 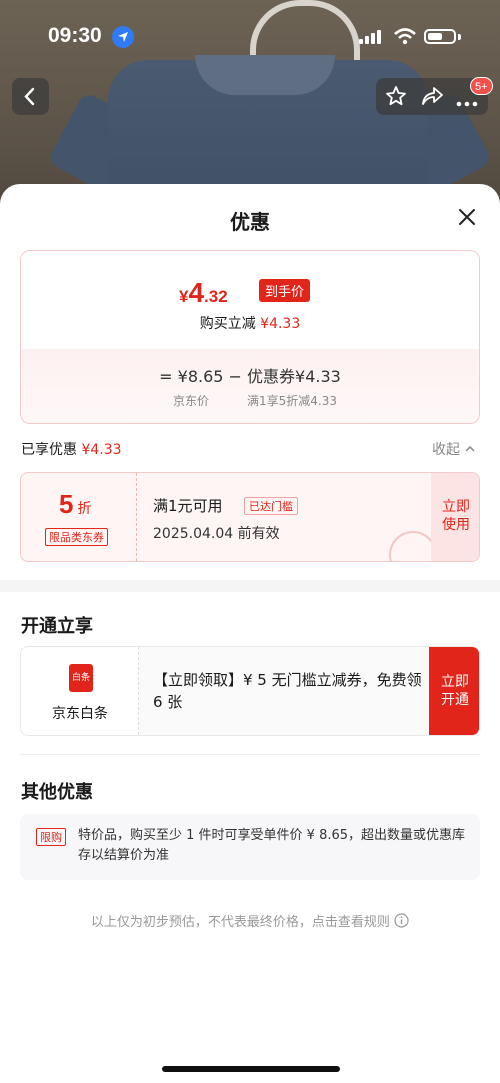 I want to click on use-coupon-line1: 立即, so click(x=456, y=507).